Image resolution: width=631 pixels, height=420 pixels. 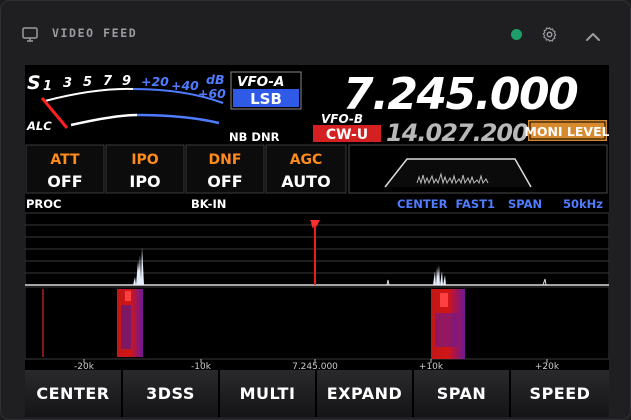 What do you see at coordinates (260, 82) in the screenshot?
I see `vfo-a-label: VFO-A` at bounding box center [260, 82].